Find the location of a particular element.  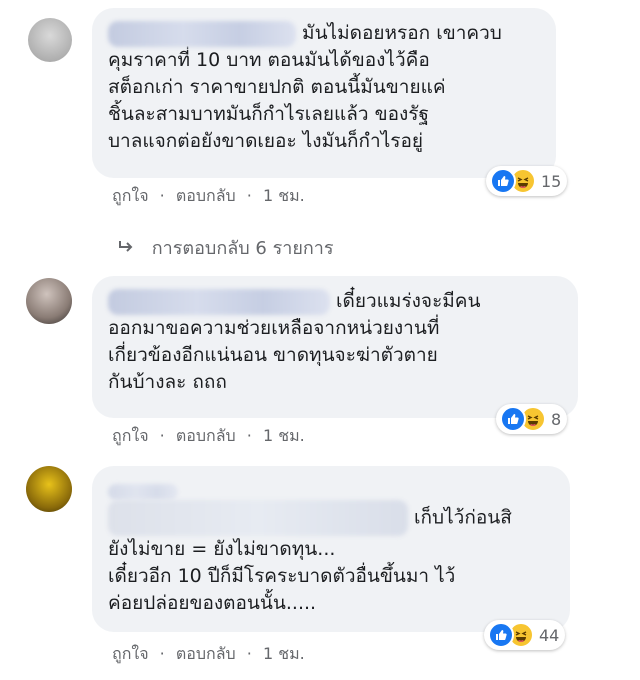

commenter-name-blurred-top is located at coordinates (143, 491).